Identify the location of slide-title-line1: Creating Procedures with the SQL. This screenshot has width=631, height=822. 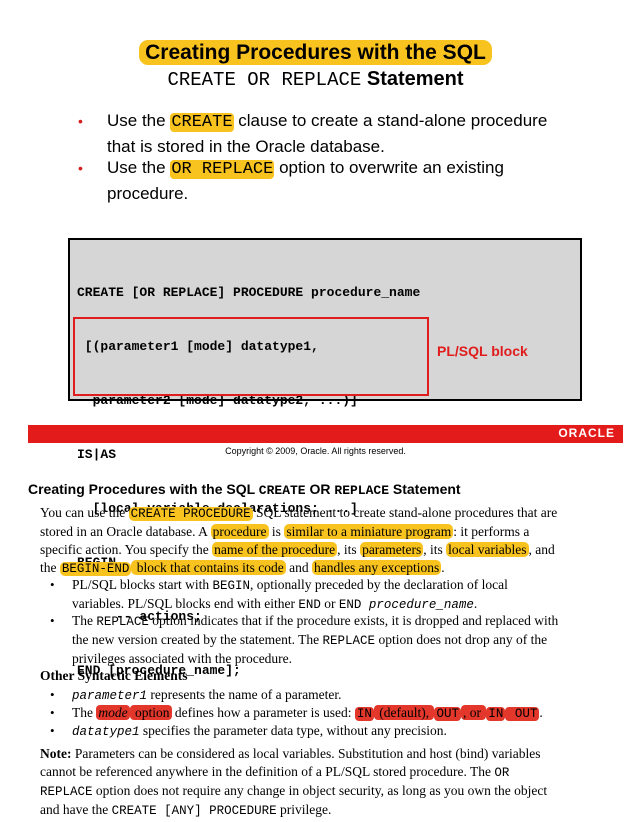
(315, 52).